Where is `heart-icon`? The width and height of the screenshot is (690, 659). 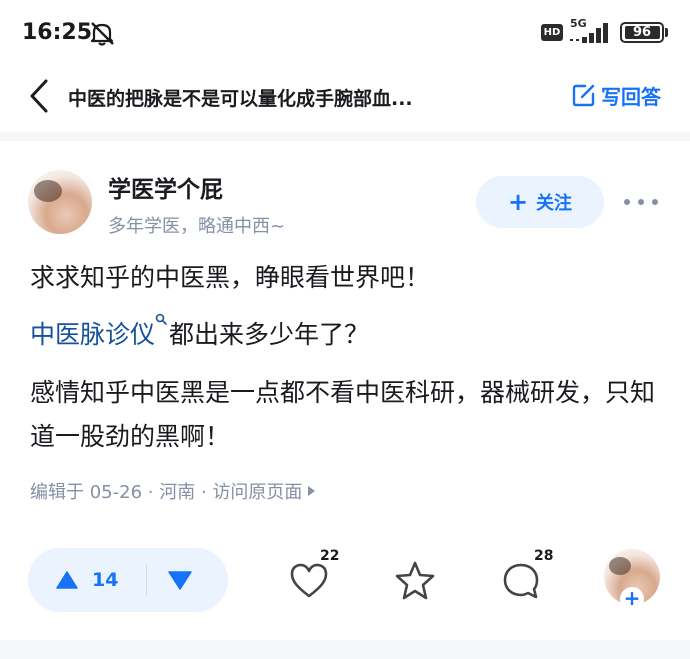
heart-icon is located at coordinates (309, 580).